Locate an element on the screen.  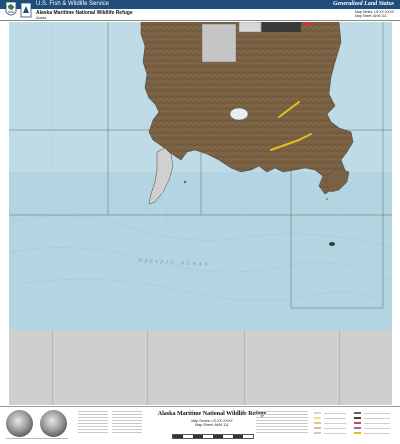
islet-south is located at coordinates (332, 244).